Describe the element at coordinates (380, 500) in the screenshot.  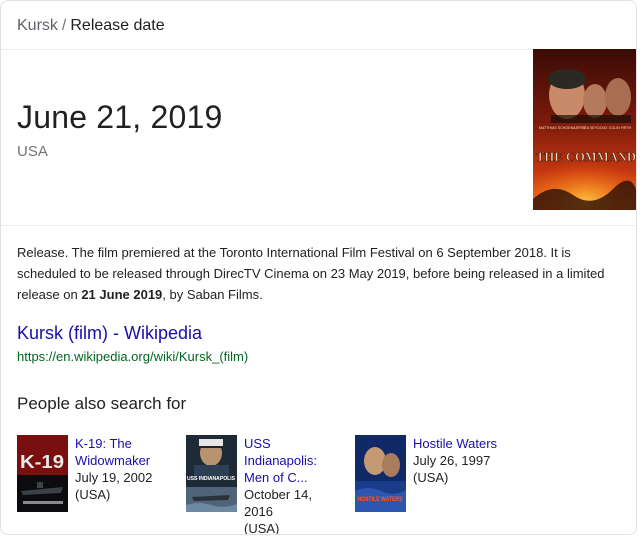
I see `hostile-waters-poster-title: HOSTILE WATERS` at that location.